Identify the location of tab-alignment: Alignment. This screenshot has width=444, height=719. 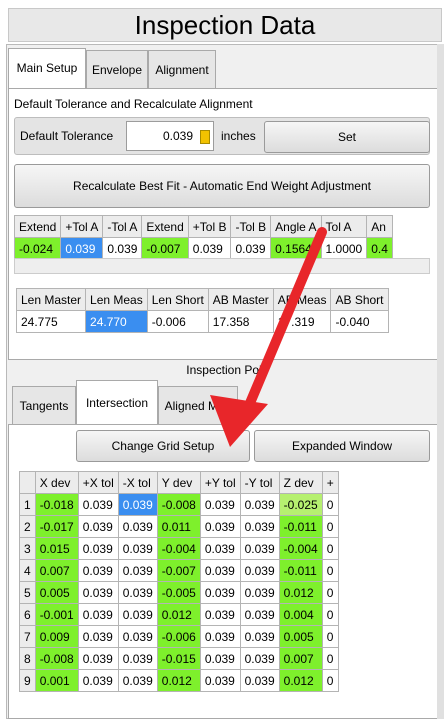
(182, 69).